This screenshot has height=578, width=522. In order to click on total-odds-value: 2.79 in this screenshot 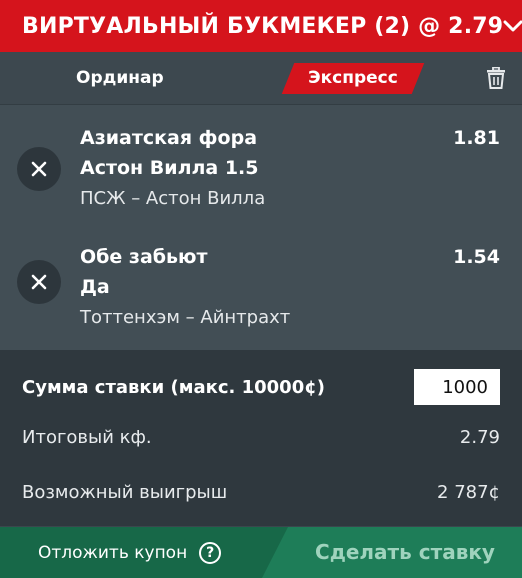, I will do `click(479, 437)`.